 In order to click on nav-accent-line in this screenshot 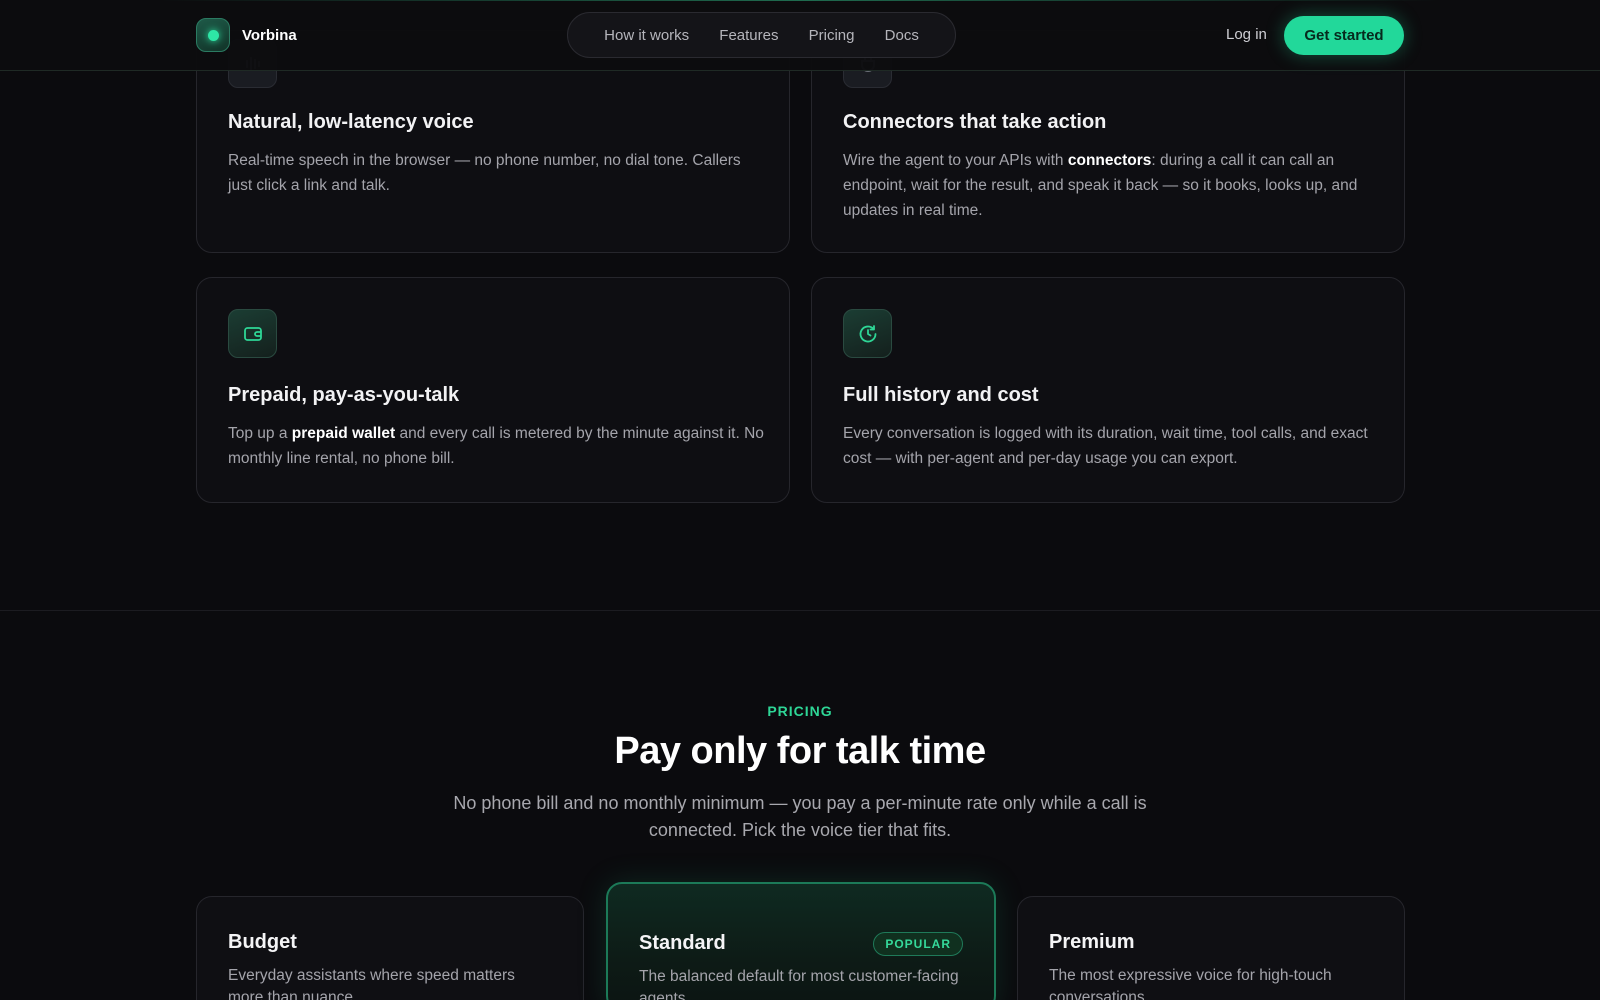, I will do `click(800, 0)`.